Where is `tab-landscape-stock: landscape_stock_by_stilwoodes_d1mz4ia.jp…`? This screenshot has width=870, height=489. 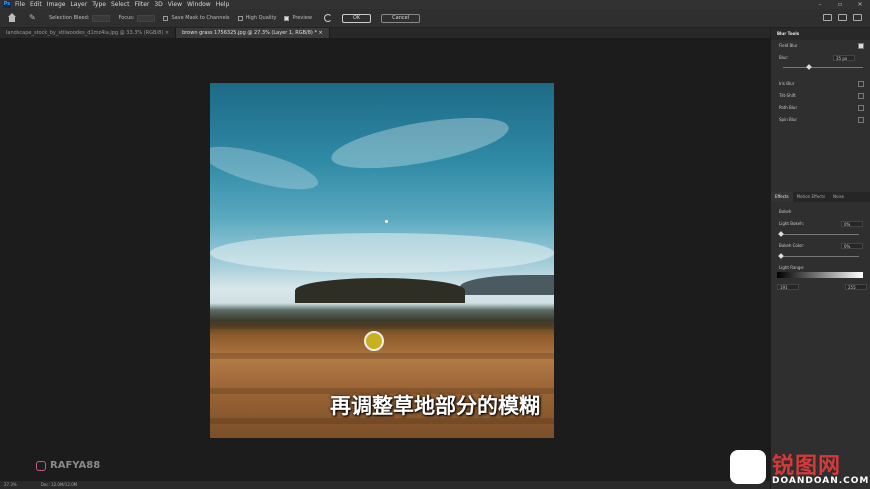
tab-landscape-stock: landscape_stock_by_stilwoodes_d1mz4ia.jp… is located at coordinates (88, 33).